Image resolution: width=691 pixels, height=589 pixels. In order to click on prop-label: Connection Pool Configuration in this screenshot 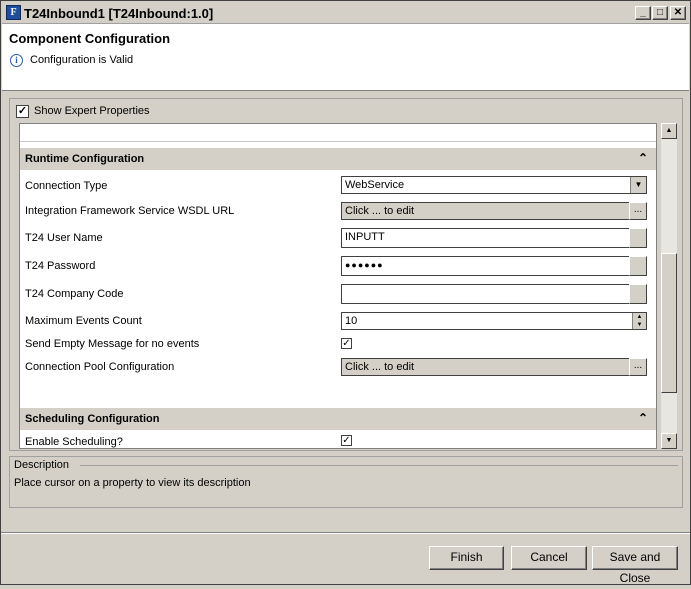, I will do `click(100, 367)`.